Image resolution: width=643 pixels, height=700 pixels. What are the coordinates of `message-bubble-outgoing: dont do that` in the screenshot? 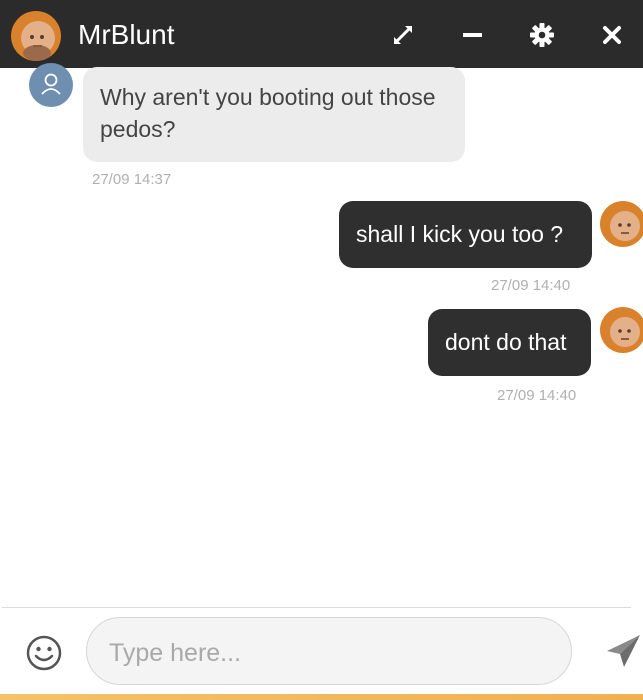 It's located at (509, 342).